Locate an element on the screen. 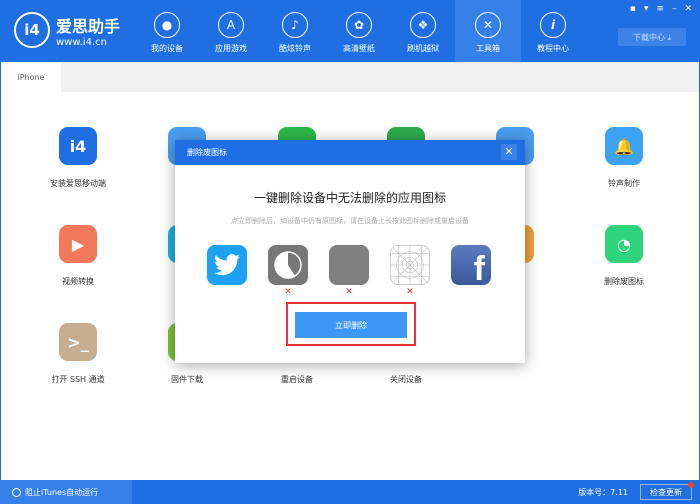 Image resolution: width=700 pixels, height=504 pixels. nav-my-device: ● 我的设备 is located at coordinates (167, 31).